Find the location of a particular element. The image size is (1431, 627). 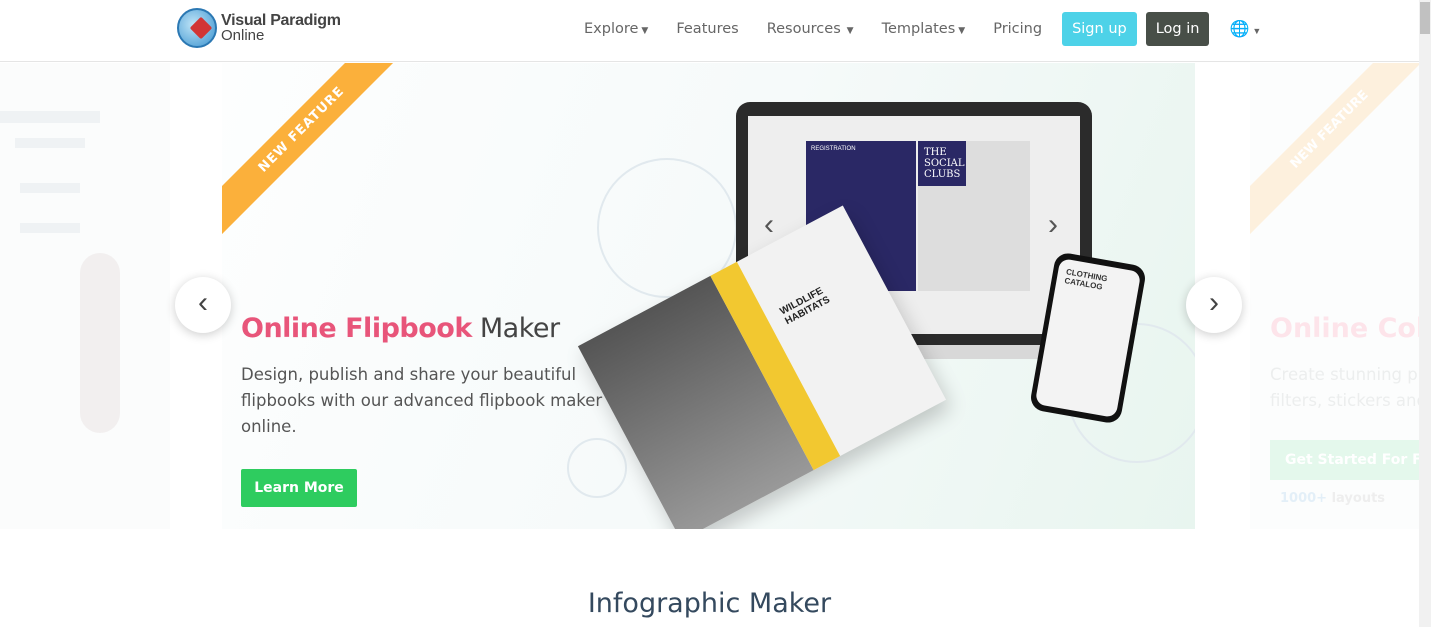

nav-templates: Templates ▼ is located at coordinates (924, 29).